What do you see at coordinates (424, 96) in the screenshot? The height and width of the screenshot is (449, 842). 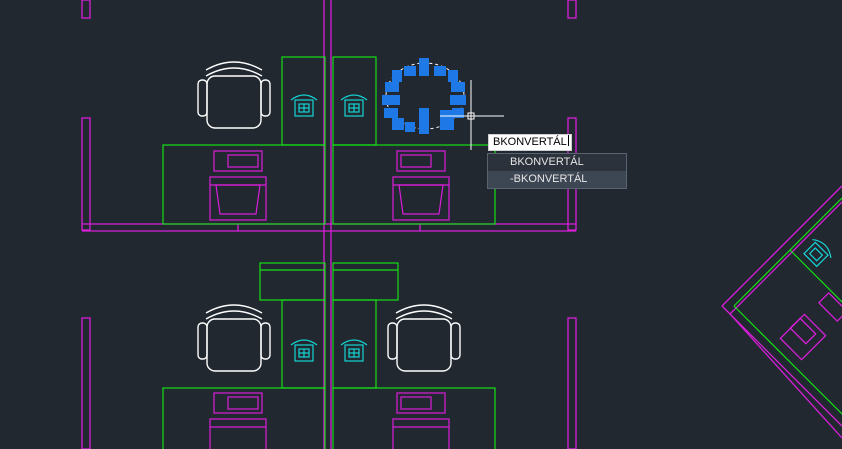 I see `selected-block` at bounding box center [424, 96].